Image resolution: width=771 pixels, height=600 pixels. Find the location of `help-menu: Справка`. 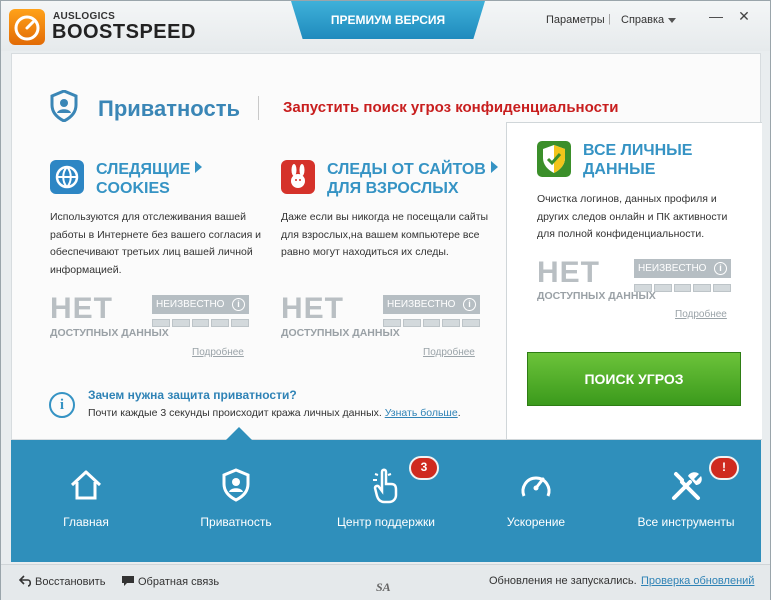

help-menu: Справка is located at coordinates (649, 20).